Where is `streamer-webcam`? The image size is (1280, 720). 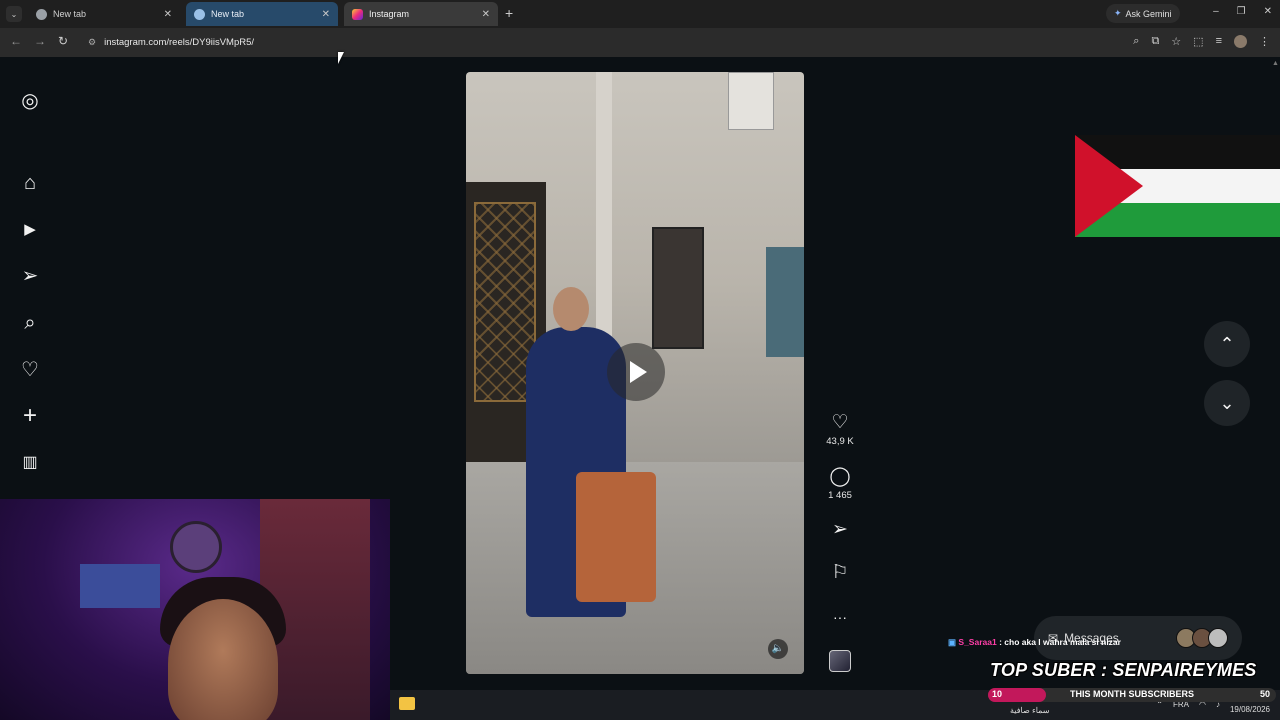 streamer-webcam is located at coordinates (195, 609).